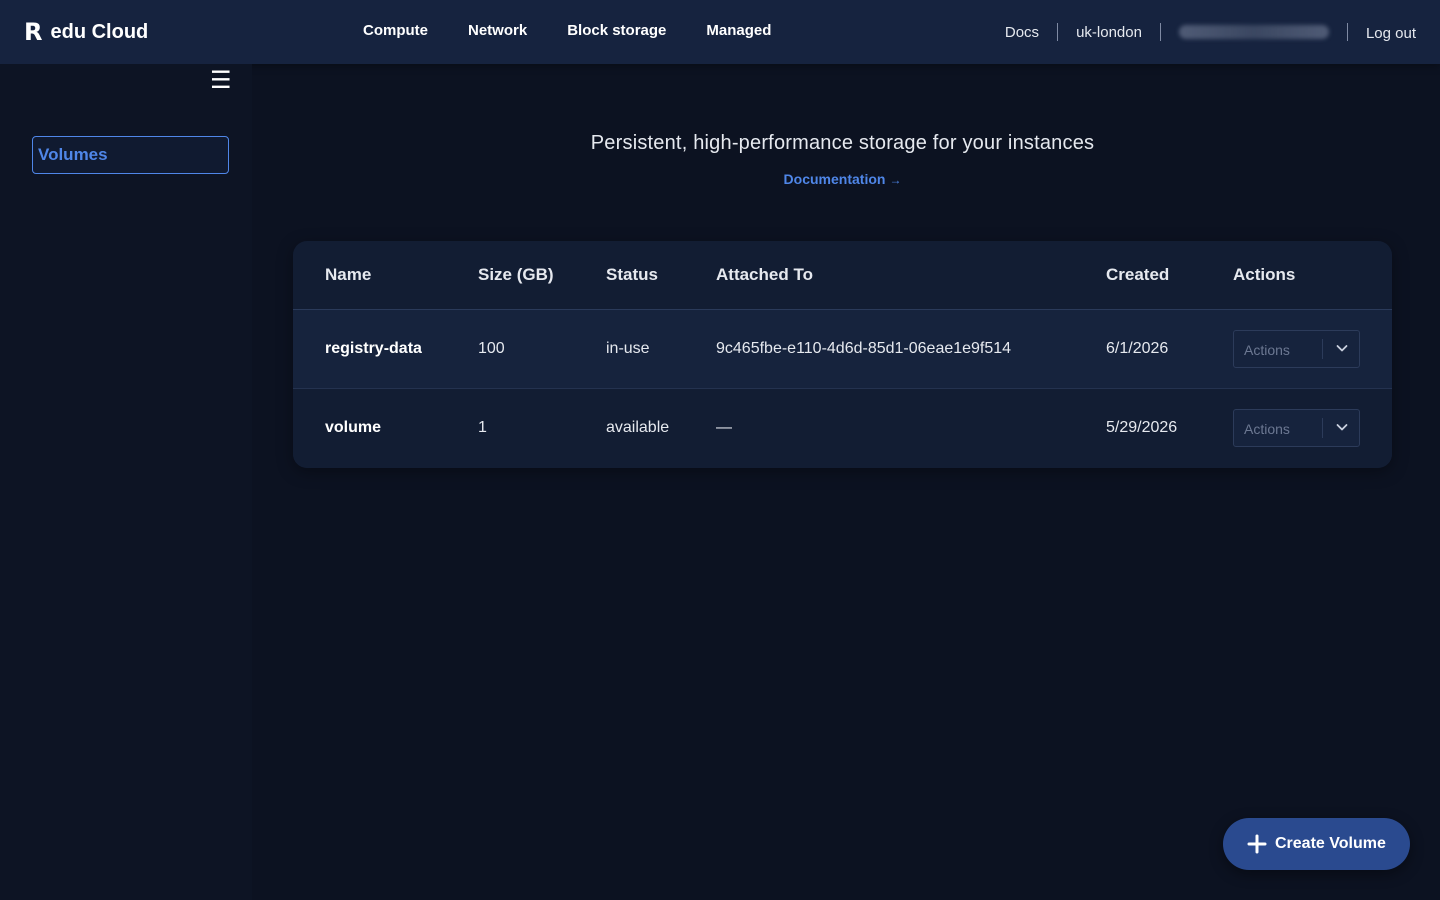  Describe the element at coordinates (33, 32) in the screenshot. I see `brand-logo-icon: R` at that location.